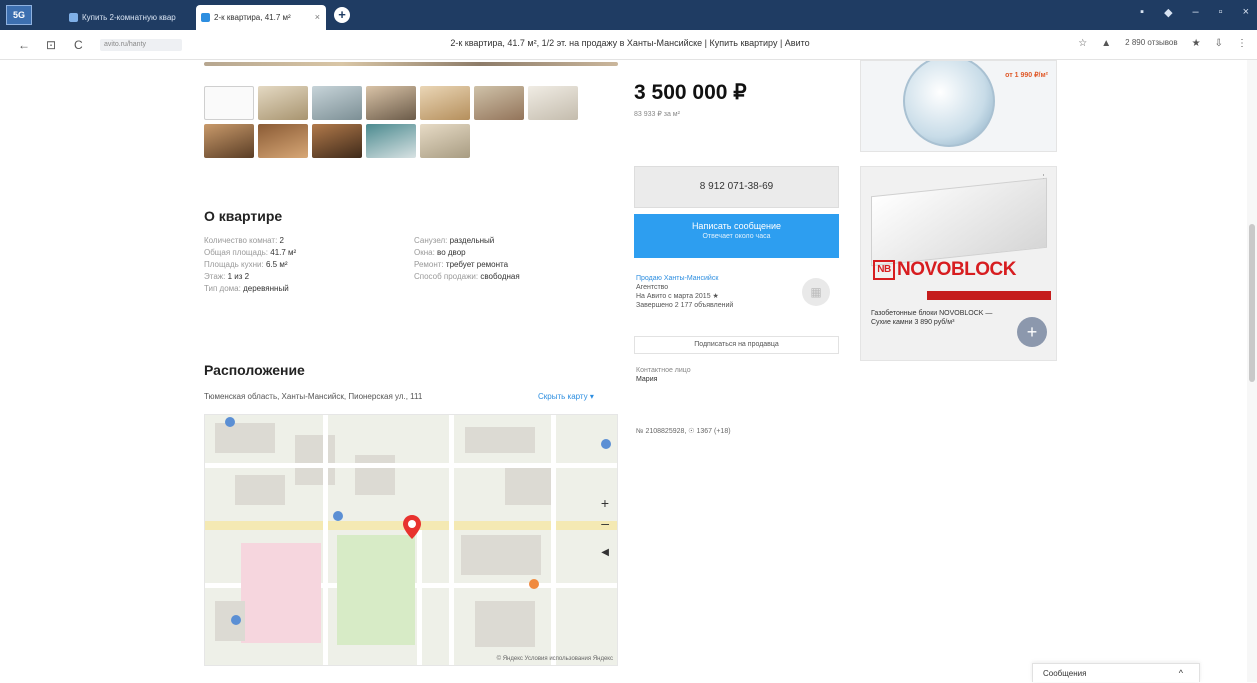 This screenshot has height=683, width=1257. I want to click on param-repair: Ремонт: требует ремонта, so click(509, 264).